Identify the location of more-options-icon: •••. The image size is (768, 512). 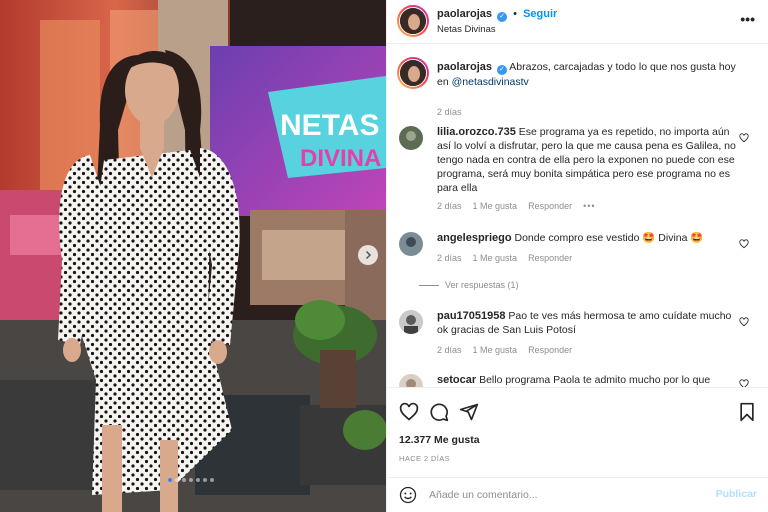
(747, 19).